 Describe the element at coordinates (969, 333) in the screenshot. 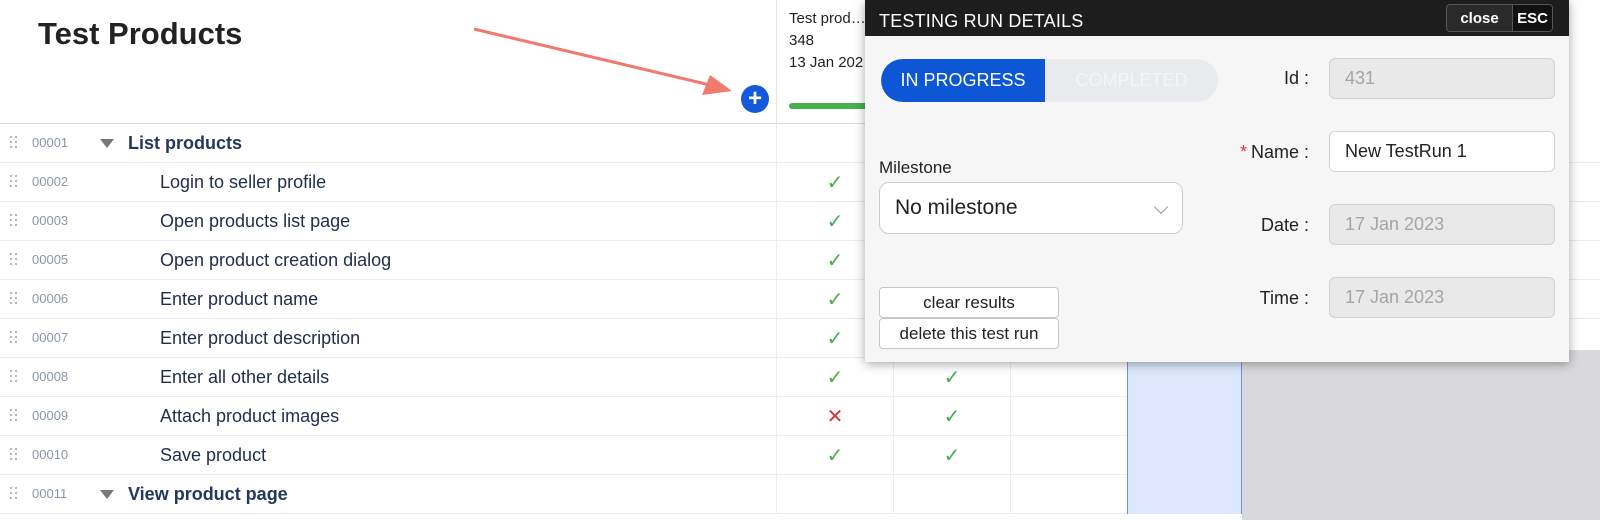

I see `delete-test-run-button: delete this test run` at that location.